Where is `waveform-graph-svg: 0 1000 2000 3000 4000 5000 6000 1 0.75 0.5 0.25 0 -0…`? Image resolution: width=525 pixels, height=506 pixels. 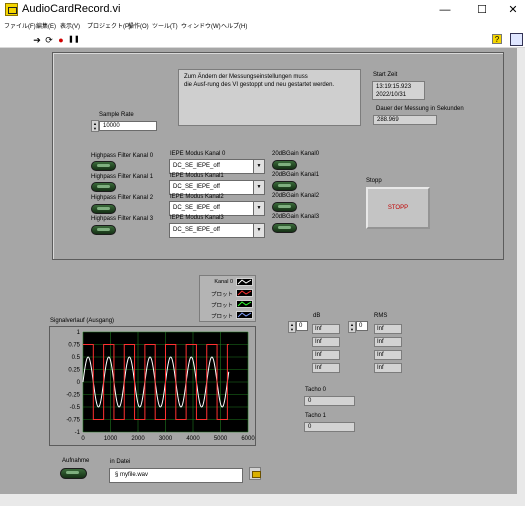
waveform-graph-svg: 0 1000 2000 3000 4000 5000 6000 1 0.75 0.5 0.25 0 -0… is located at coordinates (153, 387).